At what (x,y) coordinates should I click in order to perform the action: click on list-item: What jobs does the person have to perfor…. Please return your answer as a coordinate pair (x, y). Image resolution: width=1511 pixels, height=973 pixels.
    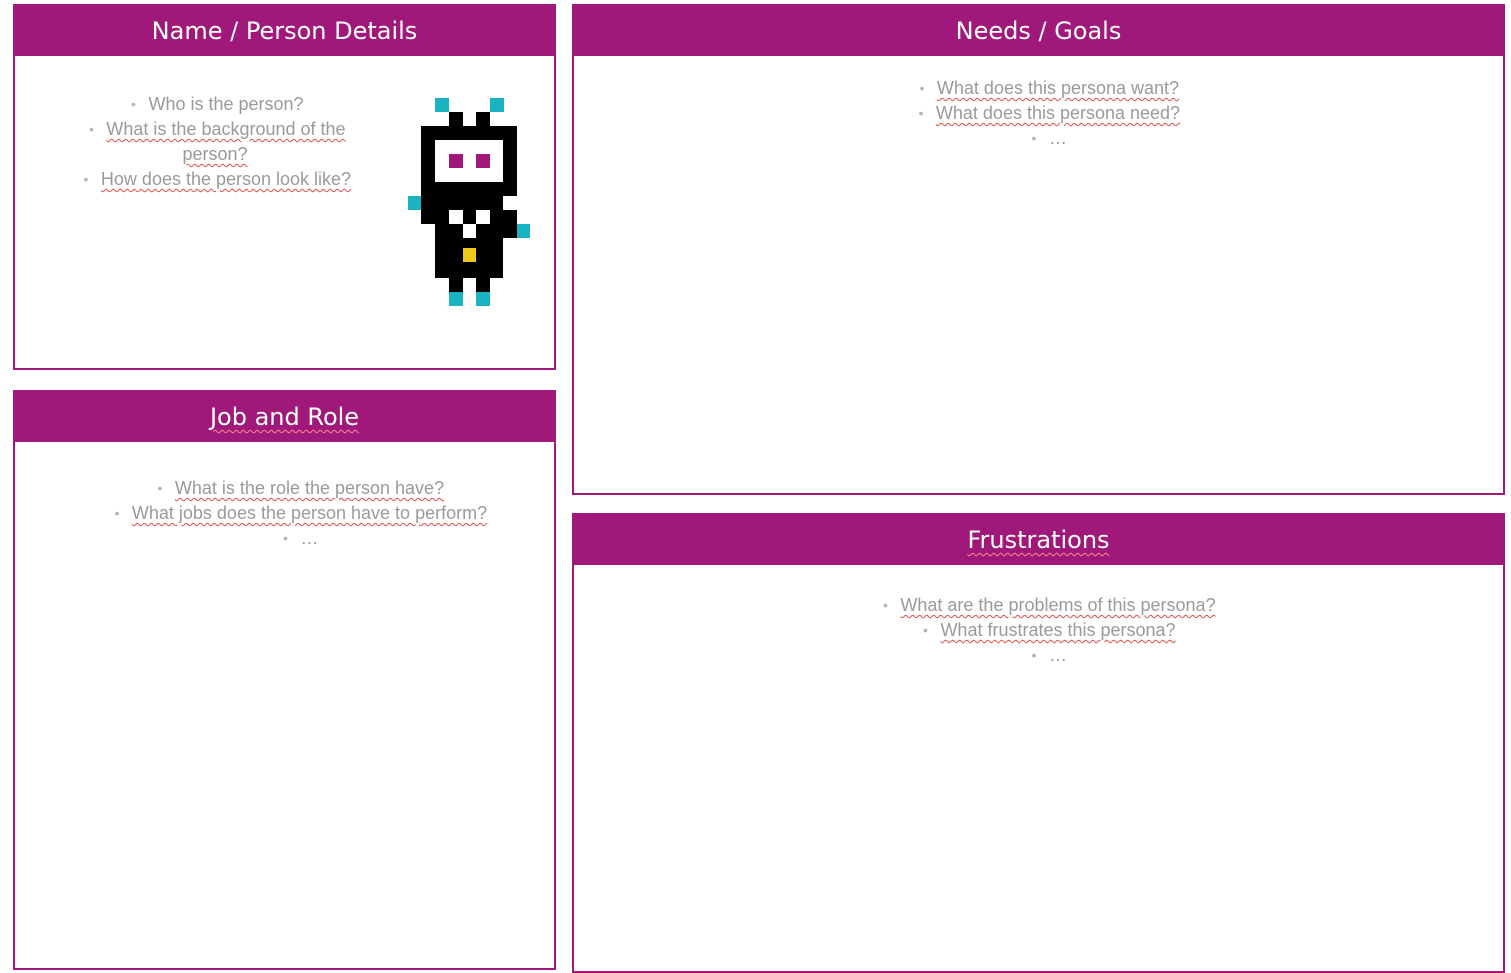
    Looking at the image, I should click on (298, 513).